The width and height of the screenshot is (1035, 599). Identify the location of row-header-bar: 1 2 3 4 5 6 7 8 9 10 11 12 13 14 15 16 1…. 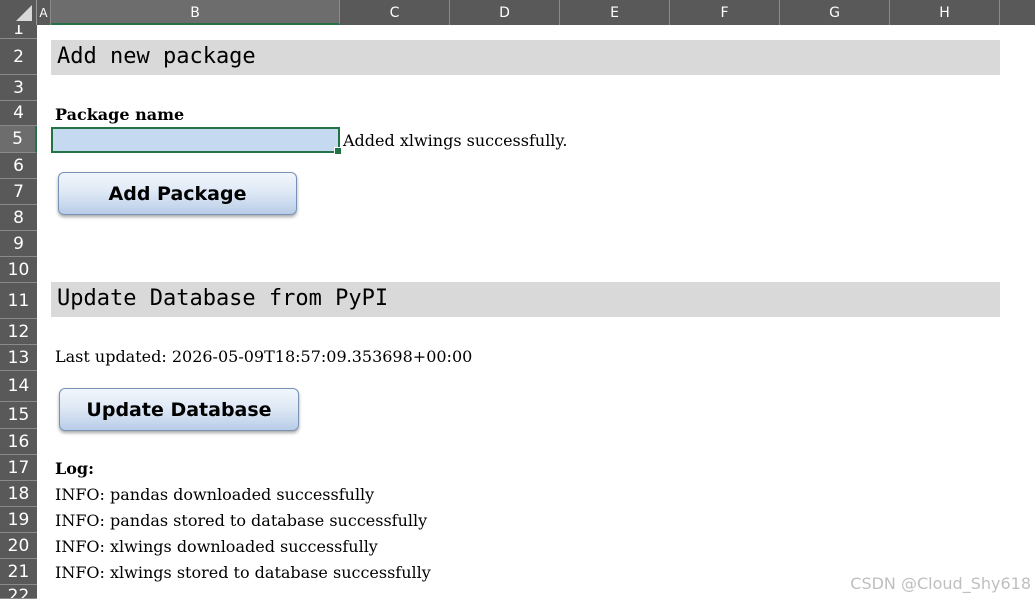
(18, 312).